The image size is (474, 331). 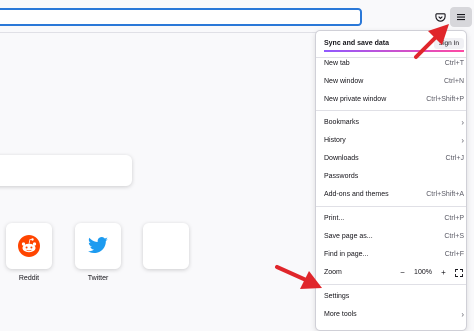 I want to click on menu-item-new-private-window: New private window Ctrl+Shift+P, so click(x=394, y=99).